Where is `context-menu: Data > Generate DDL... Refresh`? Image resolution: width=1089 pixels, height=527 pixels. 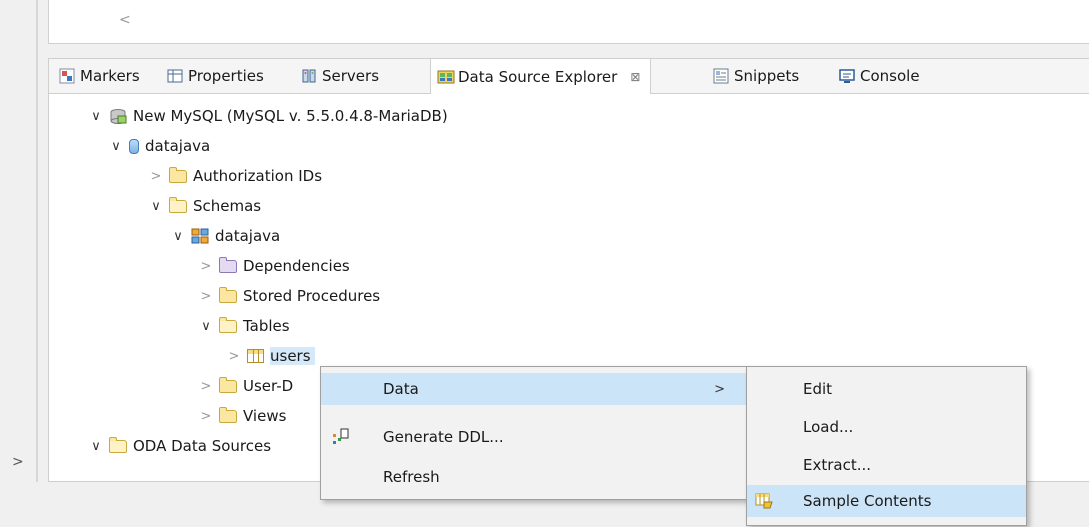 context-menu: Data > Generate DDL... Refresh is located at coordinates (534, 433).